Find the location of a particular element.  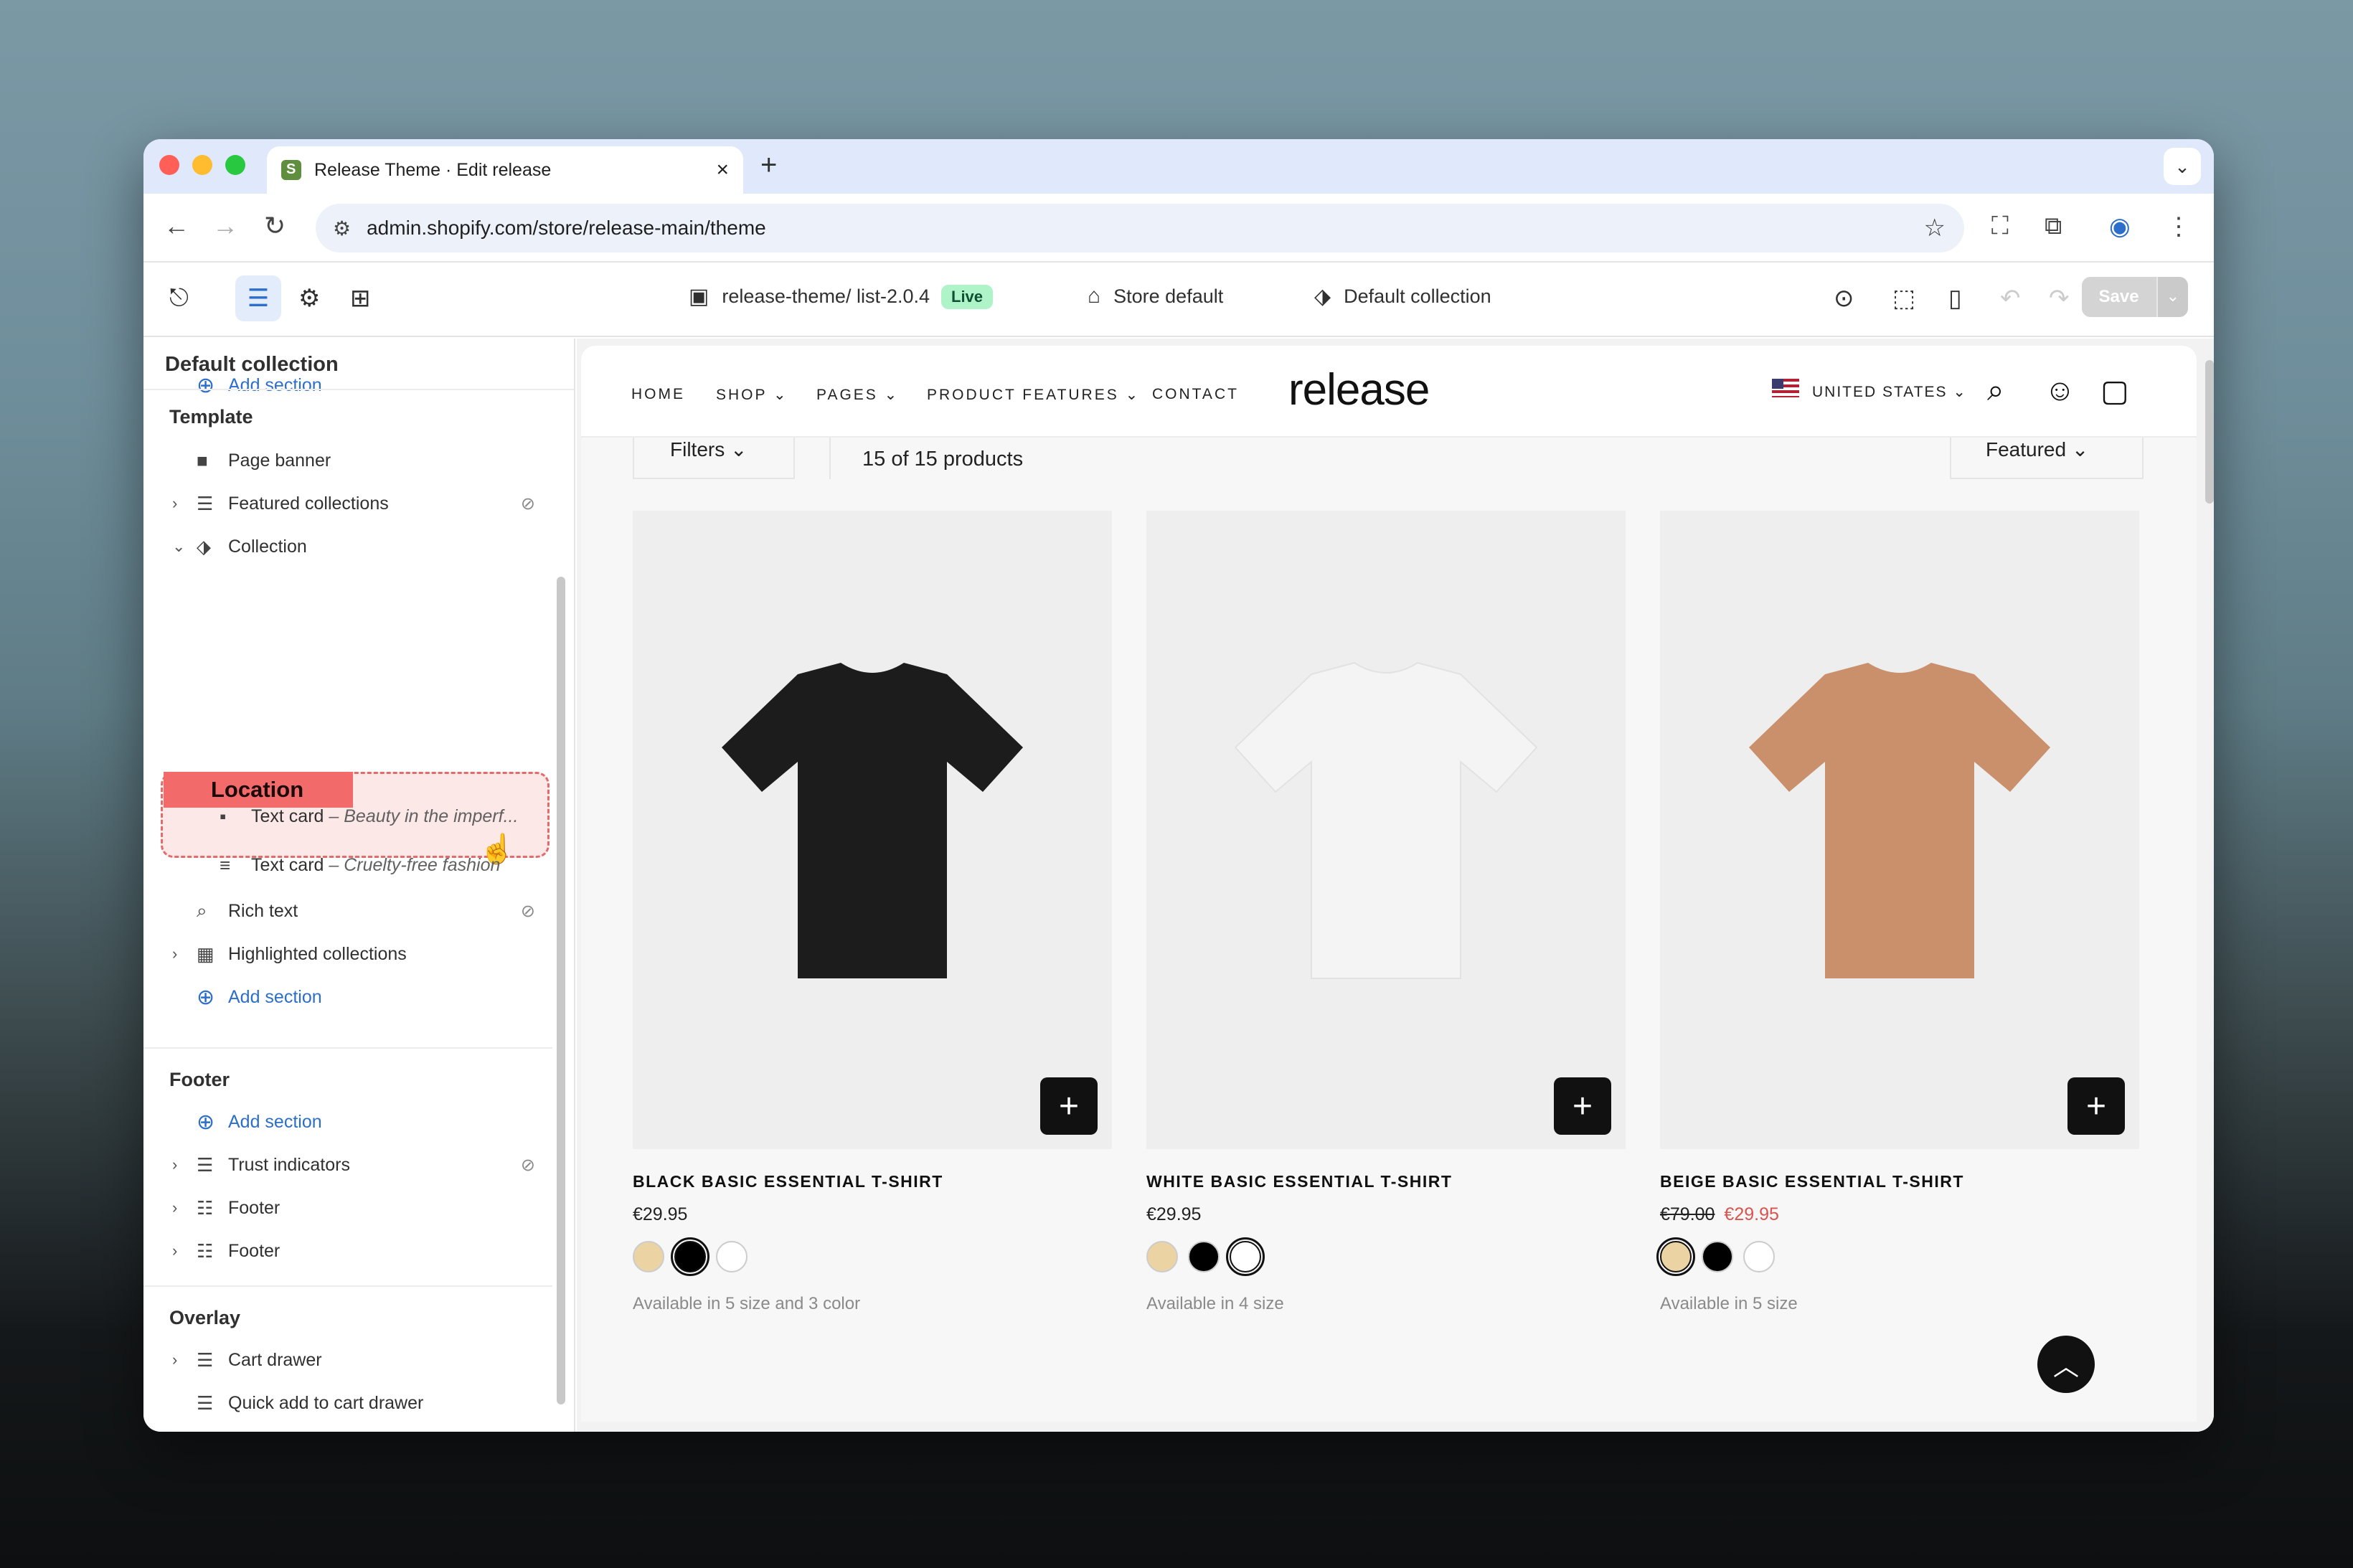

bookmark-star-icon: ☆ is located at coordinates (1935, 228).